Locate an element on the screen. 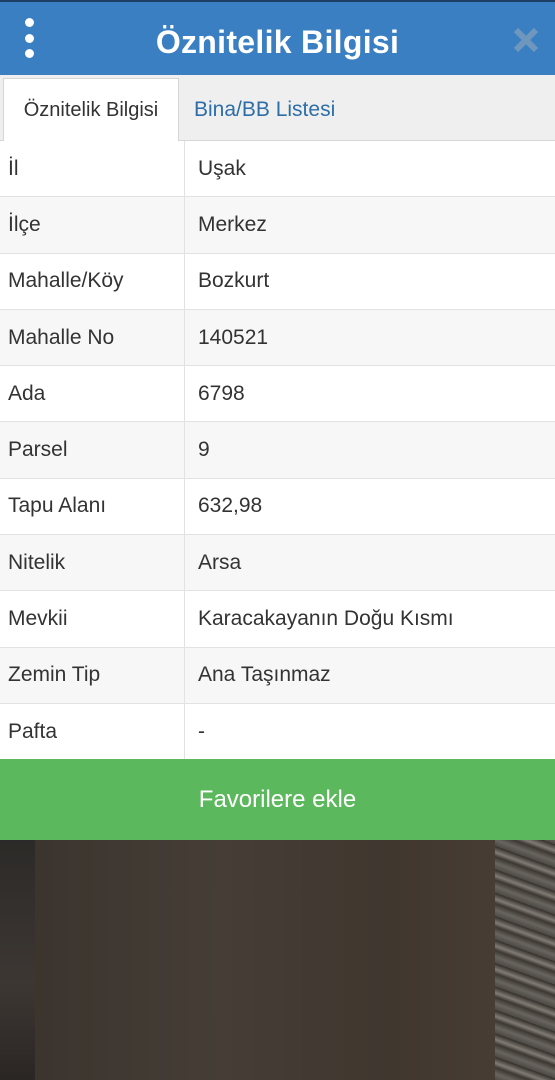  attribute-value: Arsa is located at coordinates (220, 562).